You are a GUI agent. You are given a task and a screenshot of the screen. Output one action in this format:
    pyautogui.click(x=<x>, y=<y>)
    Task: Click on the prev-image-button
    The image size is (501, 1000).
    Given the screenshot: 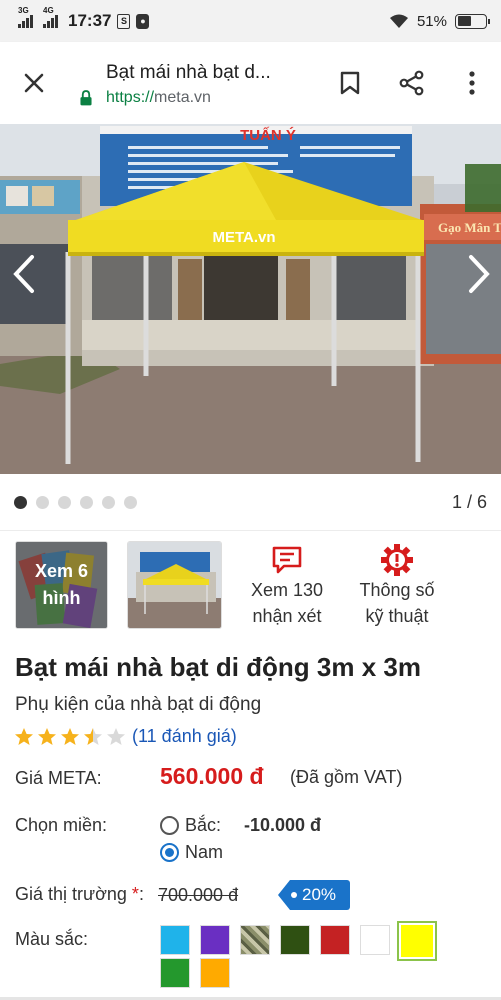 What is the action you would take?
    pyautogui.click(x=24, y=274)
    